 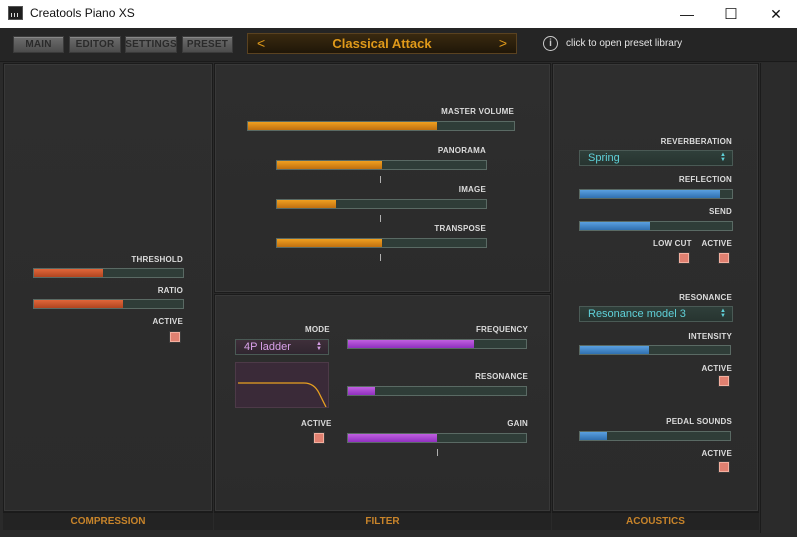 I want to click on filter-footer: FILTER, so click(x=382, y=521).